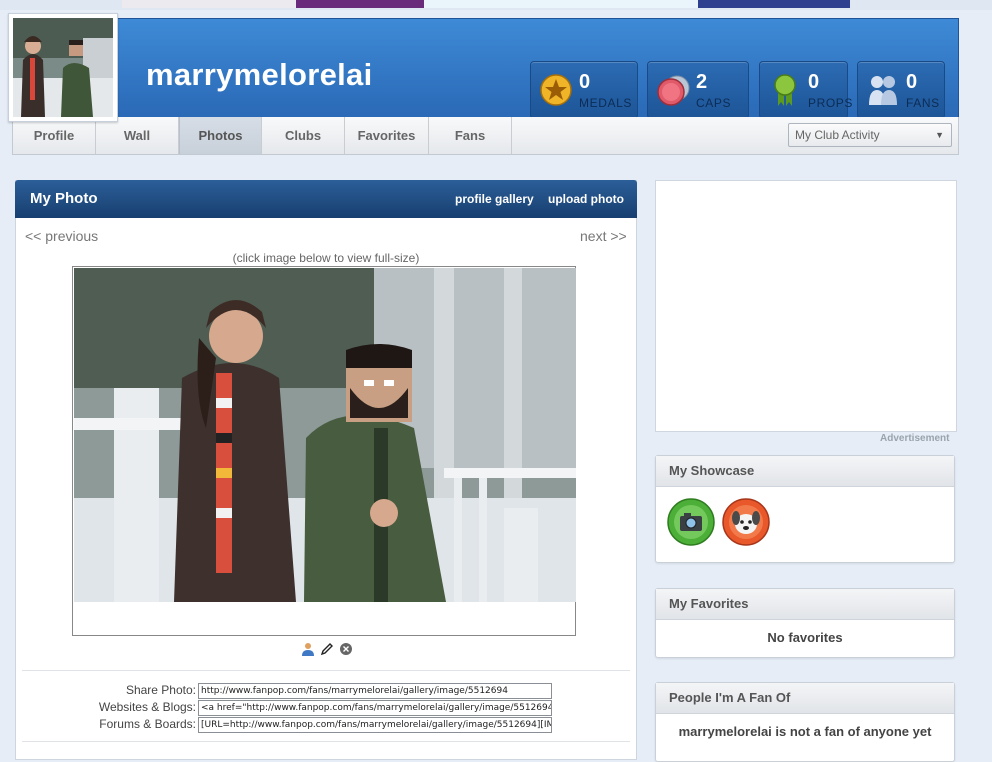 The image size is (992, 762). I want to click on club-activity-label: My Club Activity, so click(837, 135).